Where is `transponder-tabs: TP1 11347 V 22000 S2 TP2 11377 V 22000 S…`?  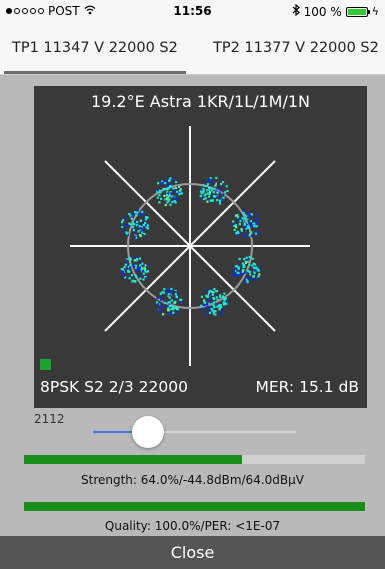
transponder-tabs: TP1 11347 V 22000 S2 TP2 11377 V 22000 S… is located at coordinates (192, 48).